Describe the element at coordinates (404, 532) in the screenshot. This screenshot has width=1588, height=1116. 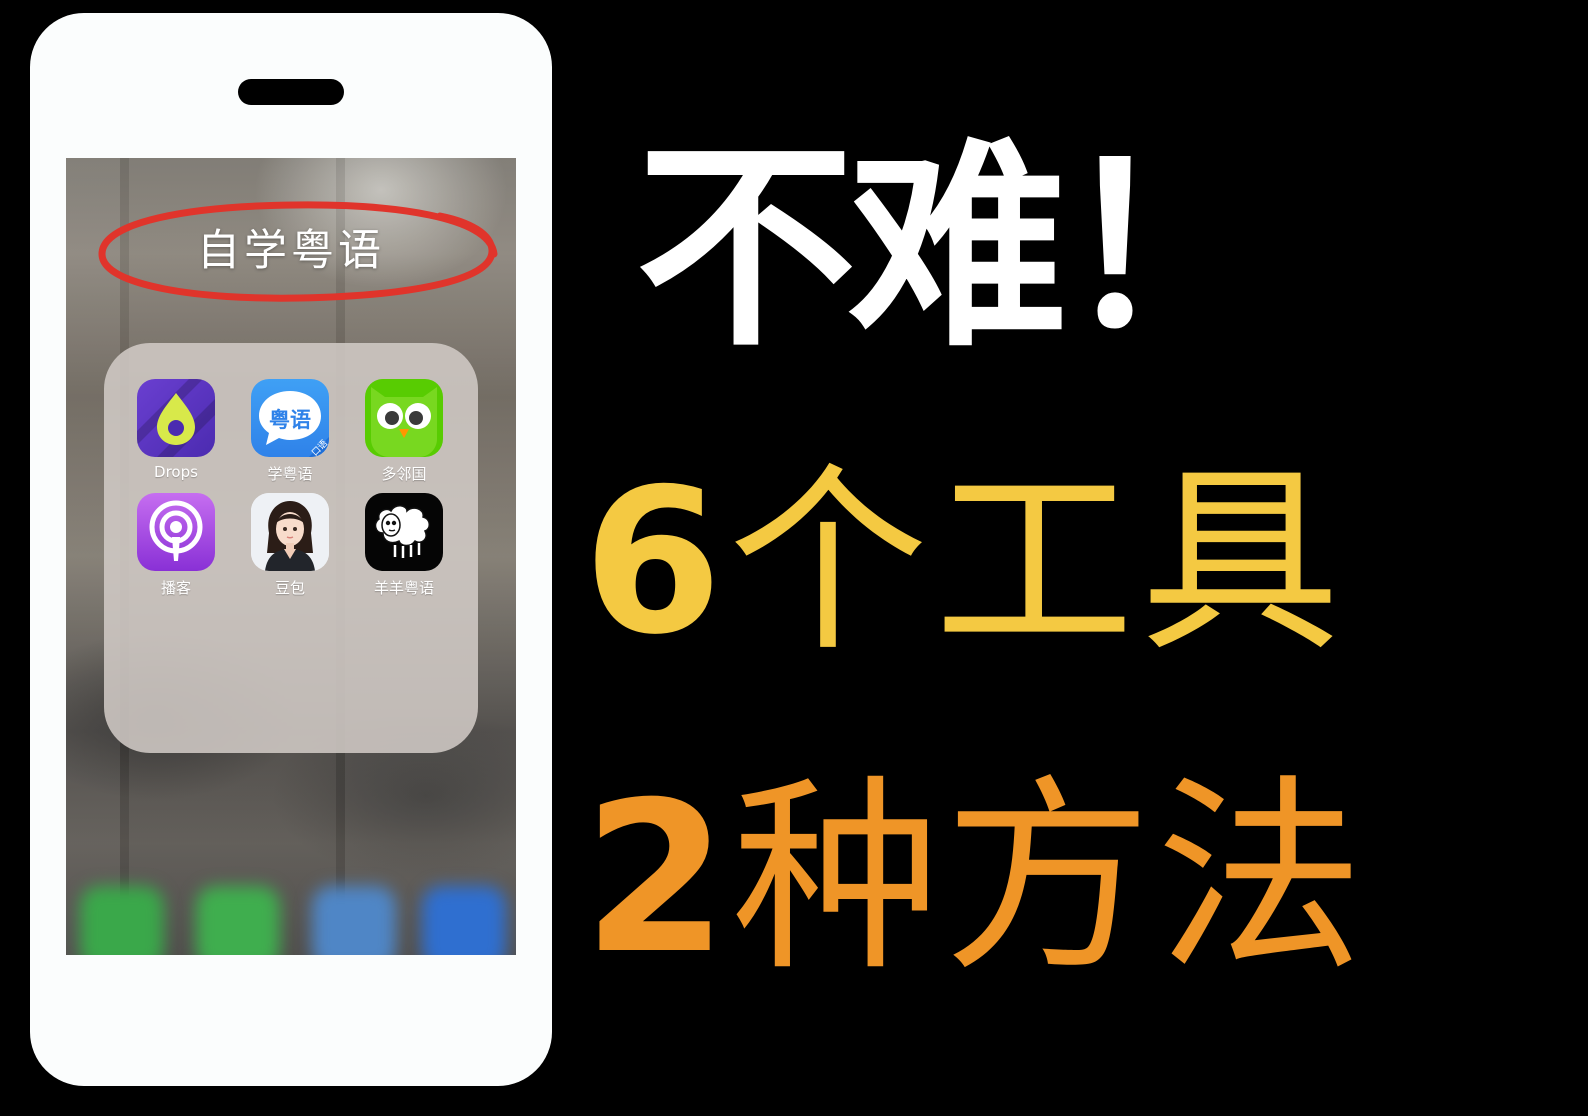
I see `sheep-icon` at that location.